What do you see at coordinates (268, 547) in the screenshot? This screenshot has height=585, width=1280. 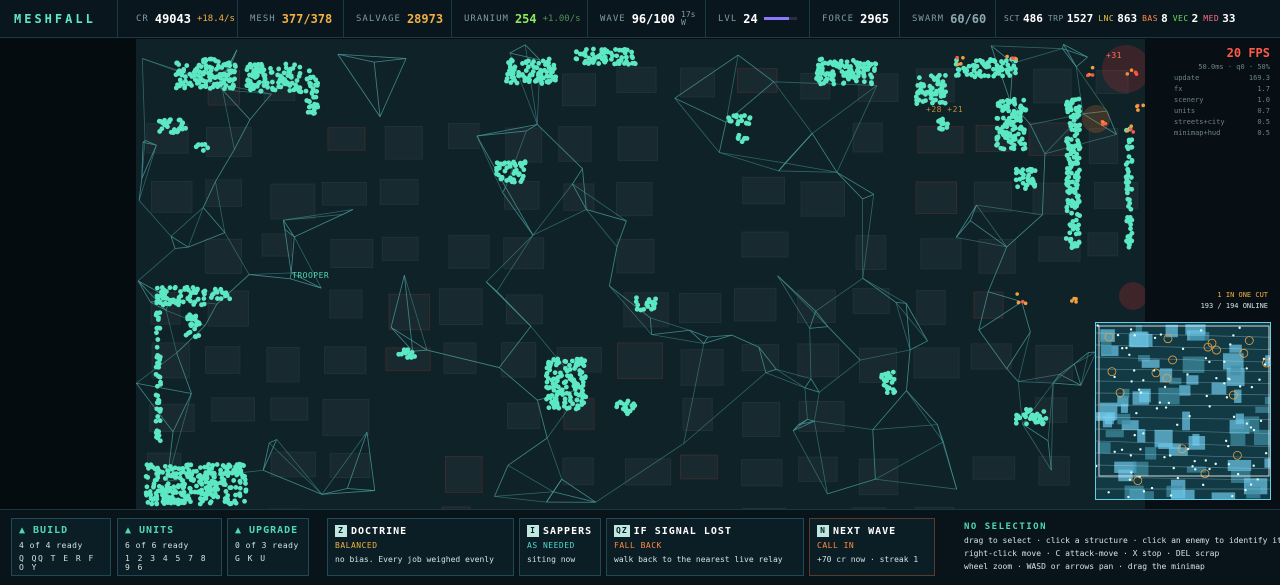 I see `upgrade-menu-button: ▲ UPGRADE 0 of 3 ready G K U` at bounding box center [268, 547].